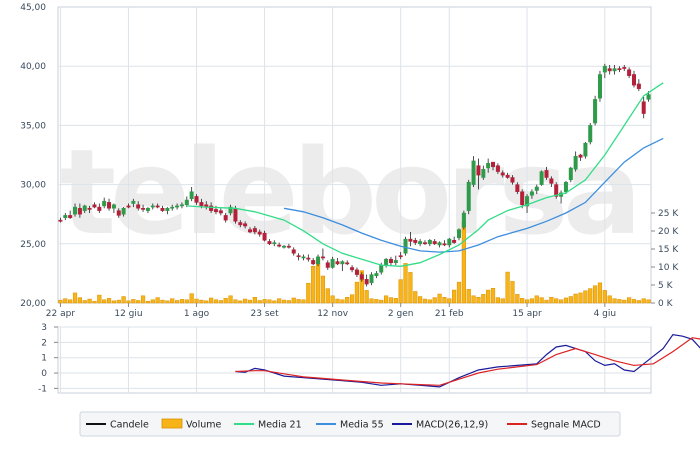  What do you see at coordinates (129, 425) in the screenshot?
I see `legend-label: Candele` at bounding box center [129, 425].